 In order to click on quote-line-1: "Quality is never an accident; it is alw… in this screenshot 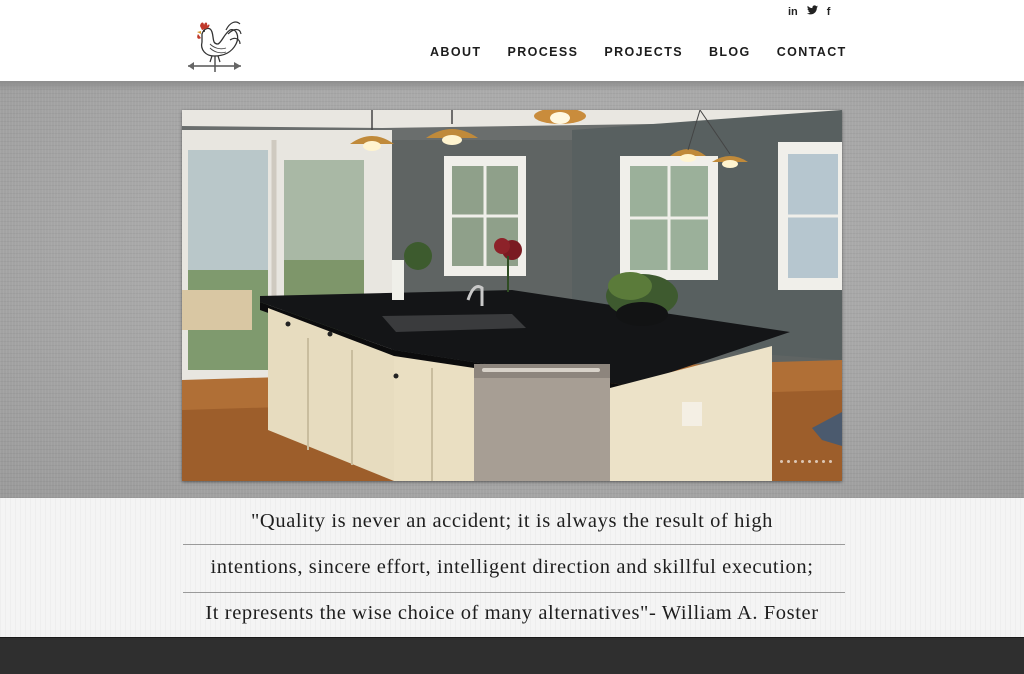, I will do `click(512, 521)`.